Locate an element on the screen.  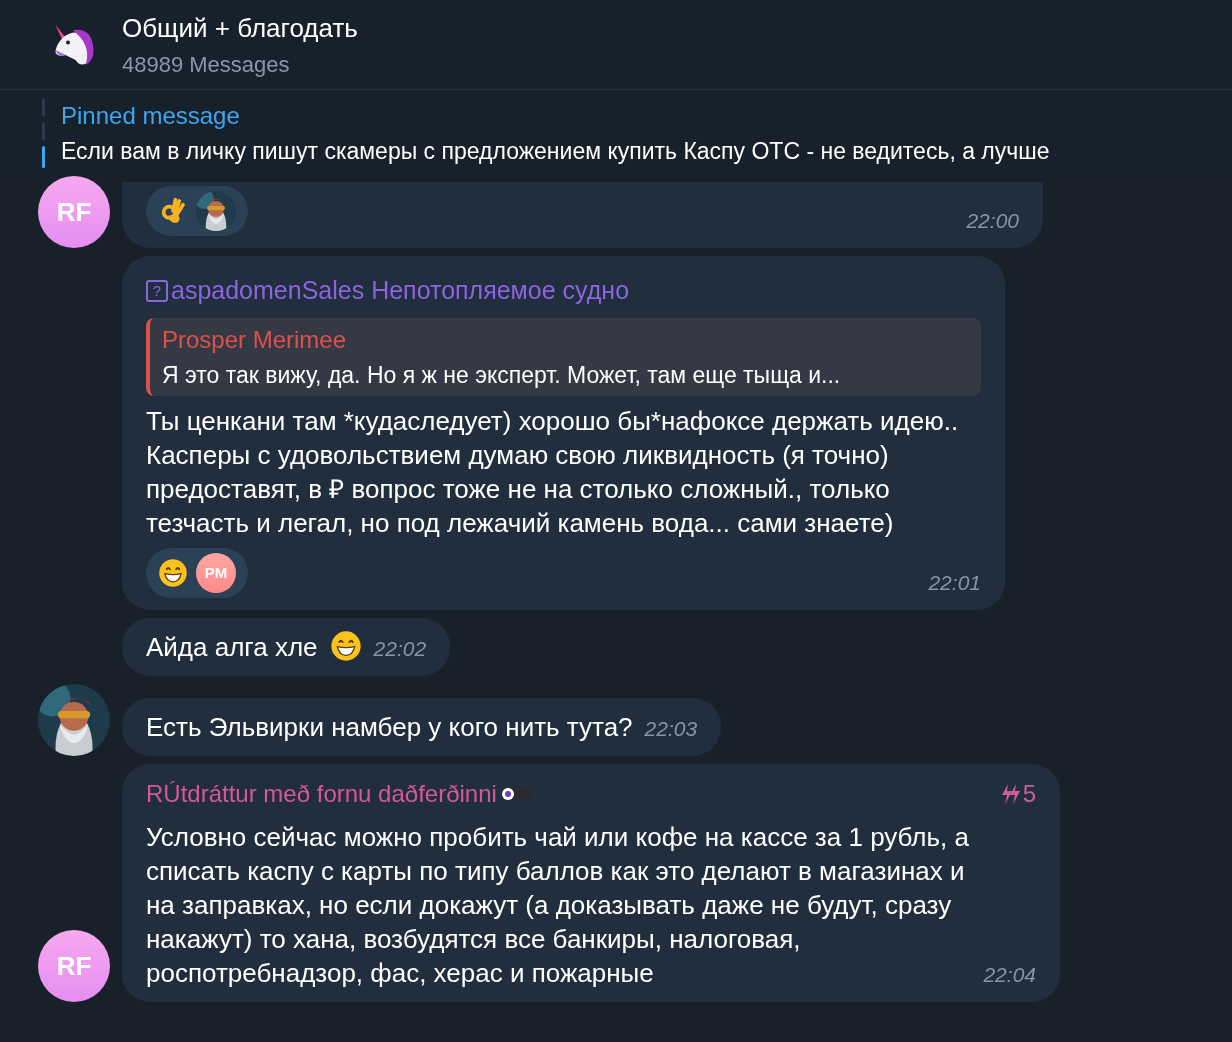
missing-glyph: ? is located at coordinates (157, 290).